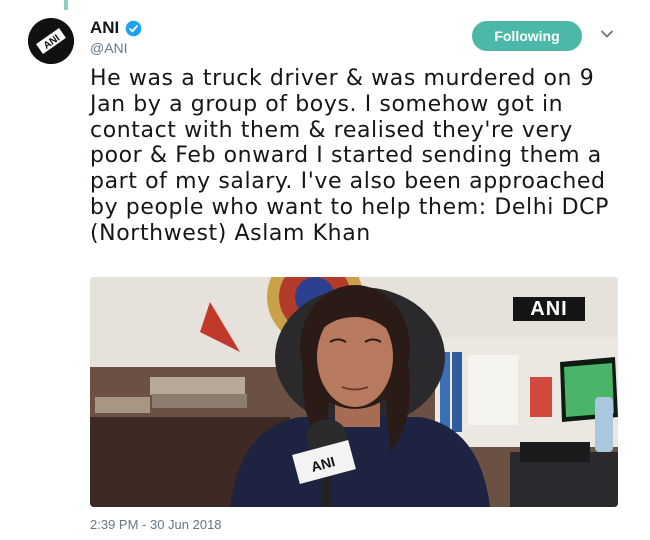  What do you see at coordinates (109, 48) in the screenshot?
I see `author-handle: @ANI` at bounding box center [109, 48].